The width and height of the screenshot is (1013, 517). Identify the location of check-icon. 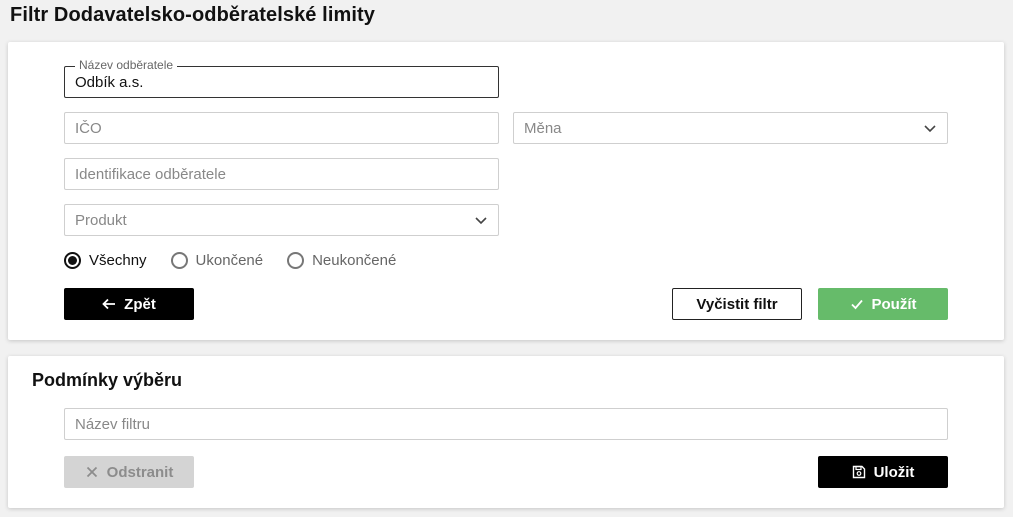
(856, 304).